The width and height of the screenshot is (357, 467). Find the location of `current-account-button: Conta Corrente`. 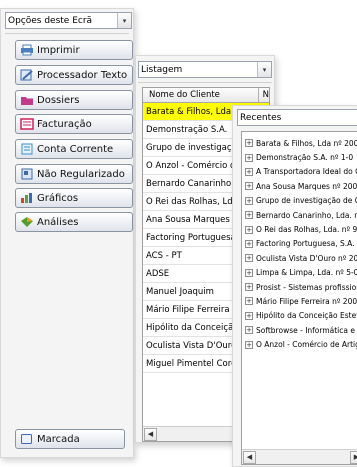

current-account-button: Conta Corrente is located at coordinates (74, 149).